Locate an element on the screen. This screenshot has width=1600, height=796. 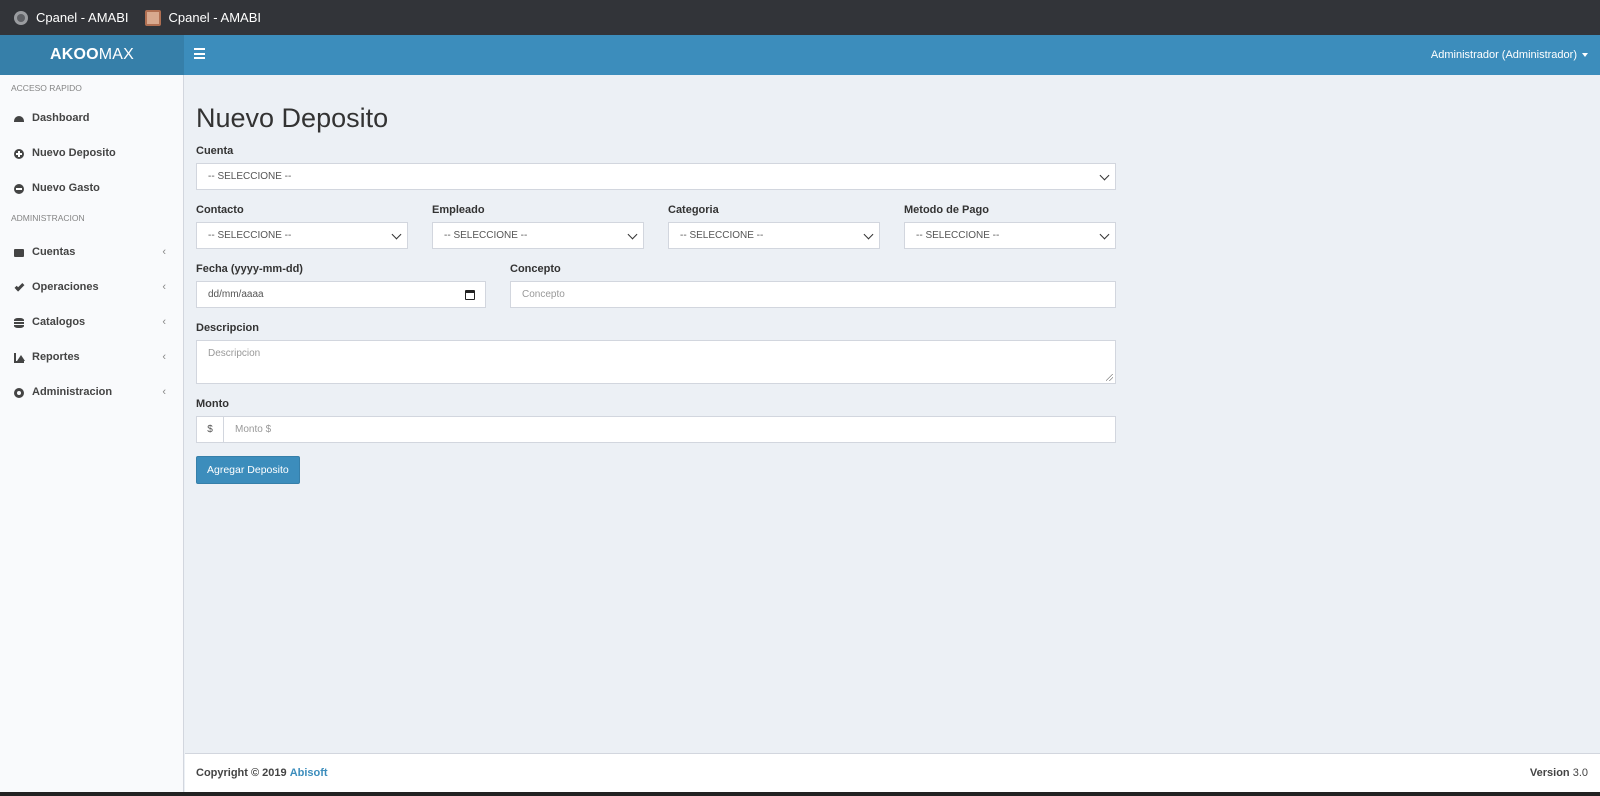
concepto-label: Concepto is located at coordinates (535, 269).